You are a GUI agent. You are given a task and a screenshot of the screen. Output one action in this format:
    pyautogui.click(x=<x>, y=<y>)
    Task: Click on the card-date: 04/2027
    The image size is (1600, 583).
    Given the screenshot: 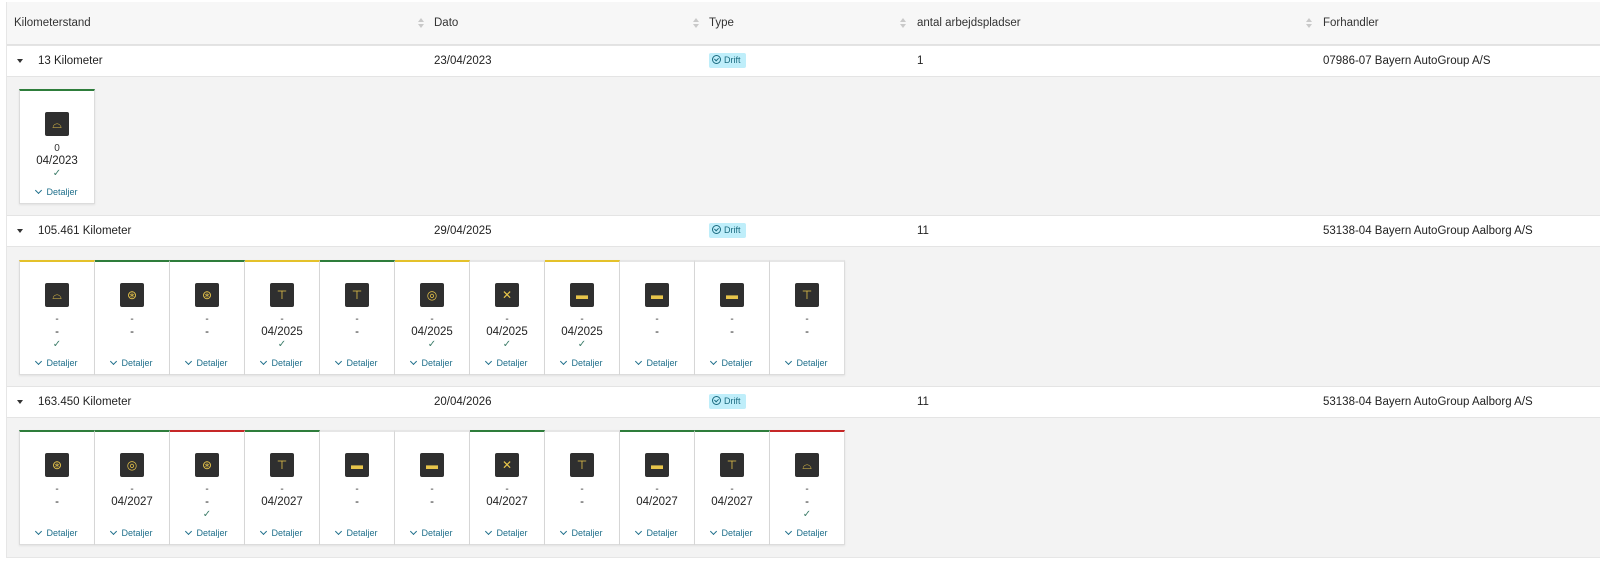 What is the action you would take?
    pyautogui.click(x=282, y=502)
    